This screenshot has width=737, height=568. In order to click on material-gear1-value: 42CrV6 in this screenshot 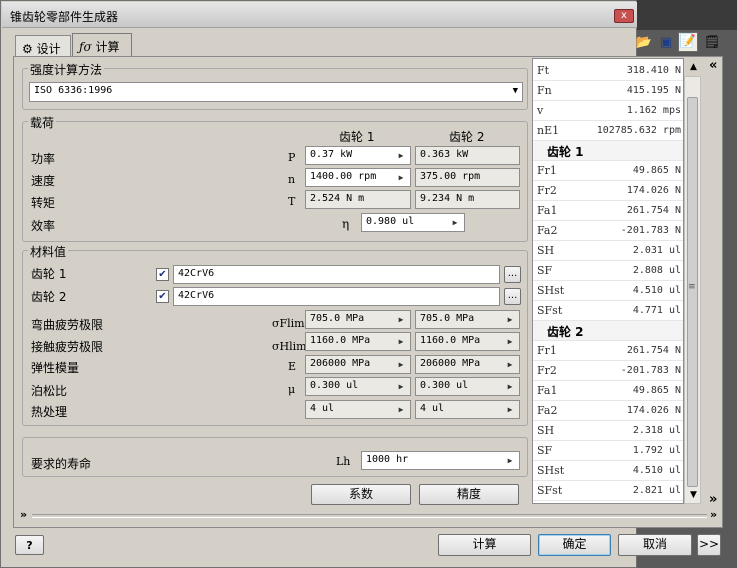, I will do `click(196, 273)`.